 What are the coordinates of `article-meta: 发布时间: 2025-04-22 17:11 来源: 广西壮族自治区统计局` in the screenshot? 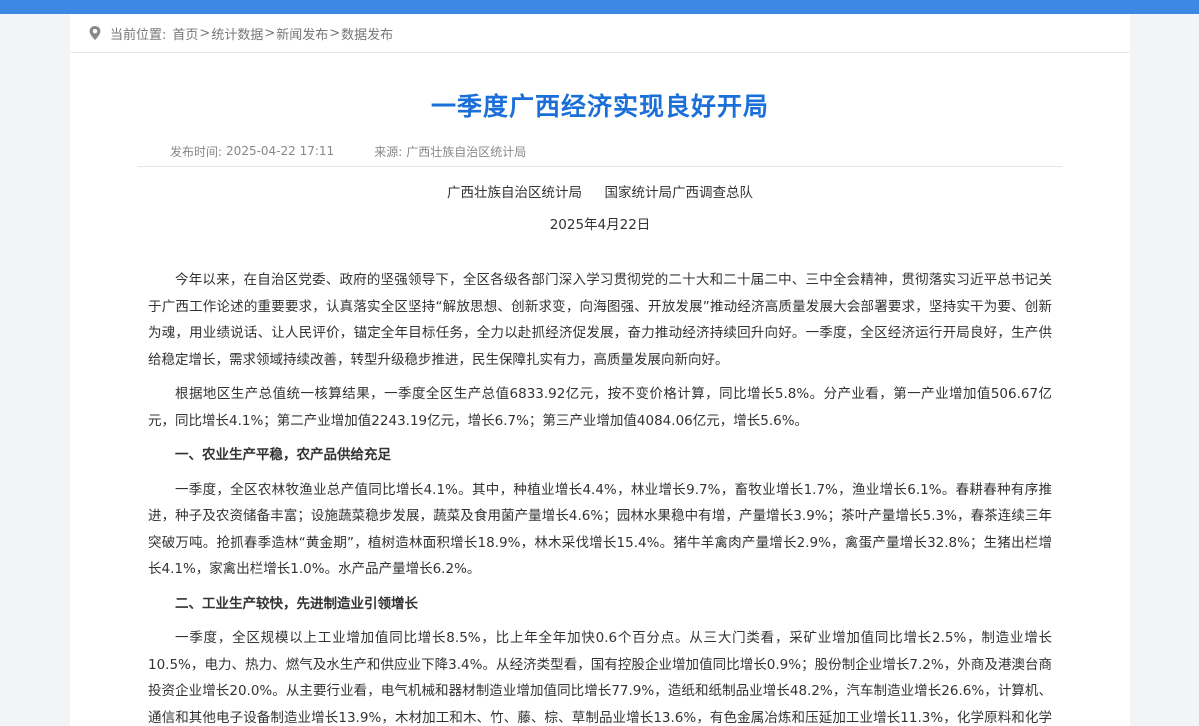 It's located at (600, 151).